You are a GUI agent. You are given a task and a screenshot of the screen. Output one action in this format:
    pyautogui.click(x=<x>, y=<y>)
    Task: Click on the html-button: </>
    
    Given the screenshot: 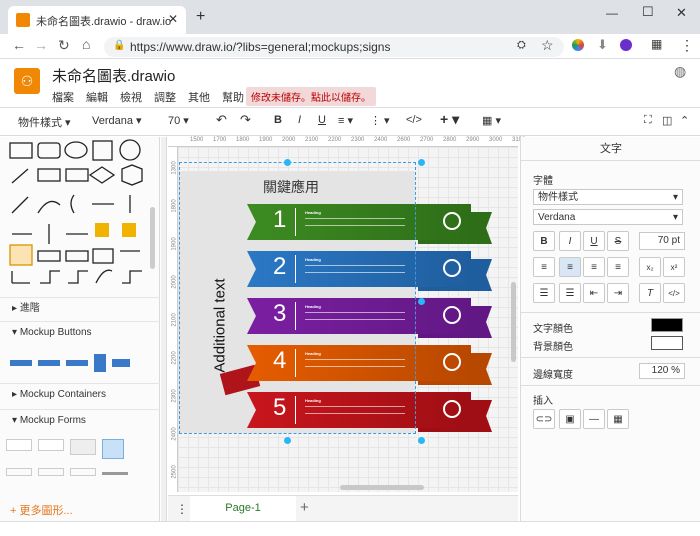 What is the action you would take?
    pyautogui.click(x=674, y=293)
    